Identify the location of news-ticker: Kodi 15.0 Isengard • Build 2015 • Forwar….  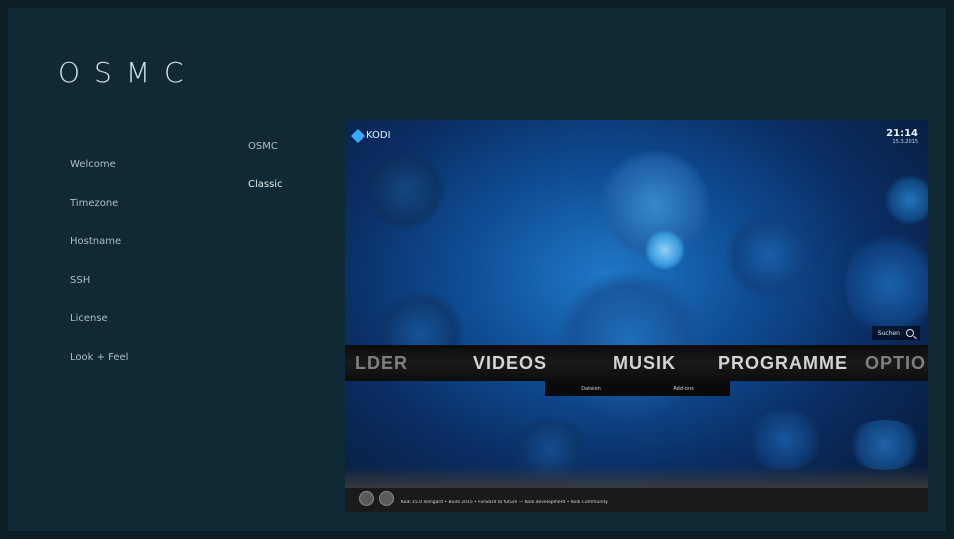
(504, 502).